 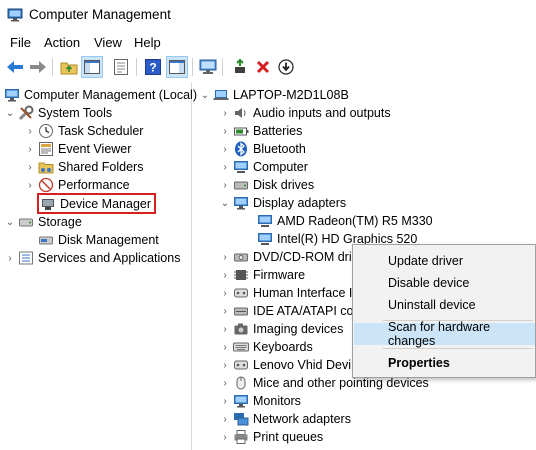 I want to click on device-root: ⌄ LAPTOP-M2D1L08B, so click(x=274, y=95).